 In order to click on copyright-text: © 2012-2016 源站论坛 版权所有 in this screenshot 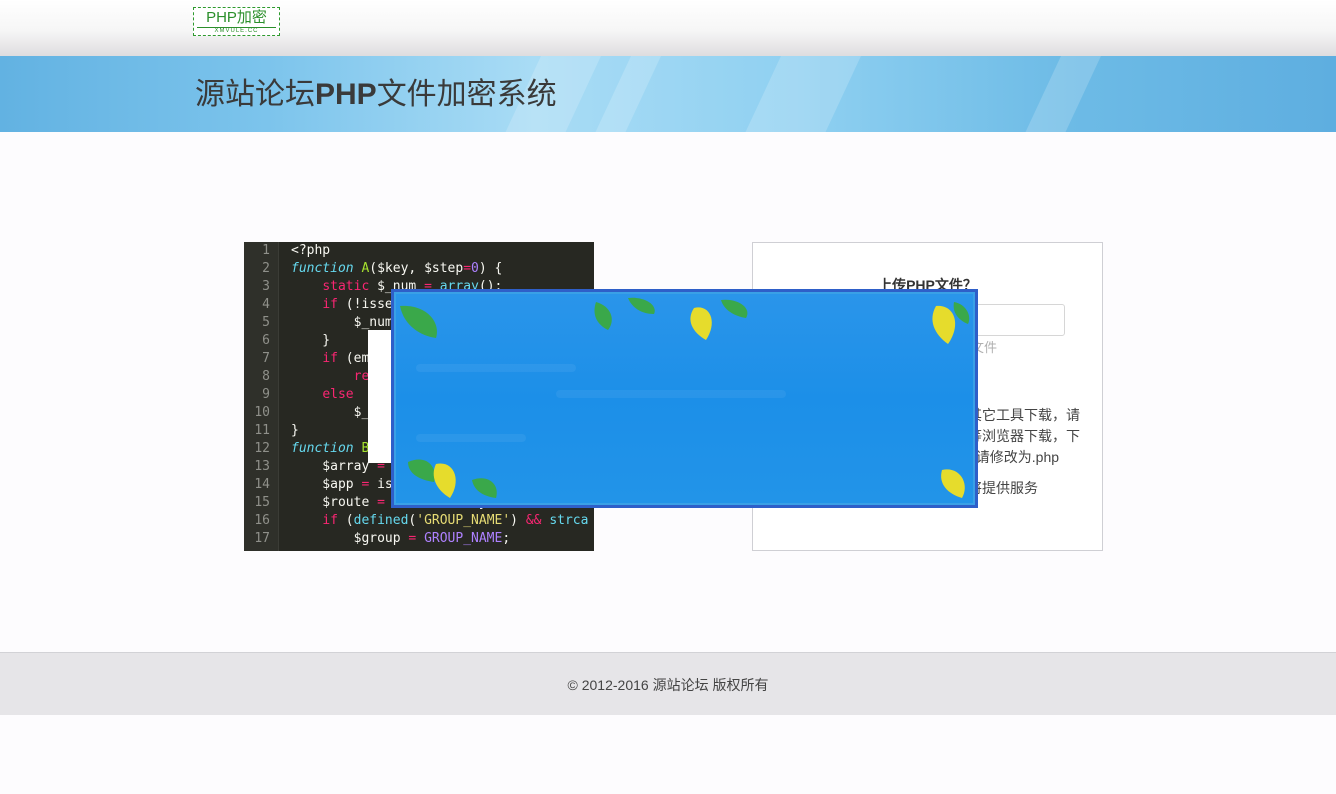, I will do `click(668, 685)`.